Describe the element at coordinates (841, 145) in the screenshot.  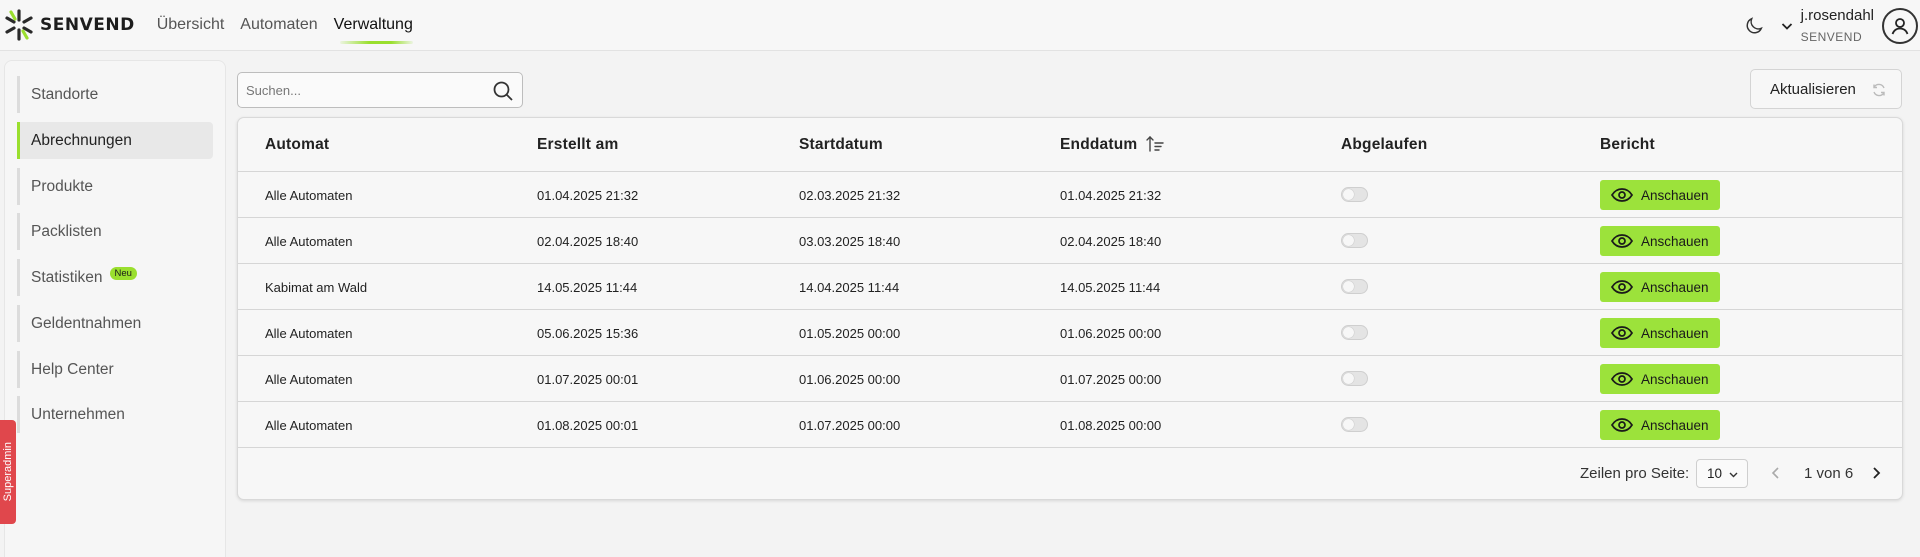
I see `column-header-startdatum: Startdatum` at that location.